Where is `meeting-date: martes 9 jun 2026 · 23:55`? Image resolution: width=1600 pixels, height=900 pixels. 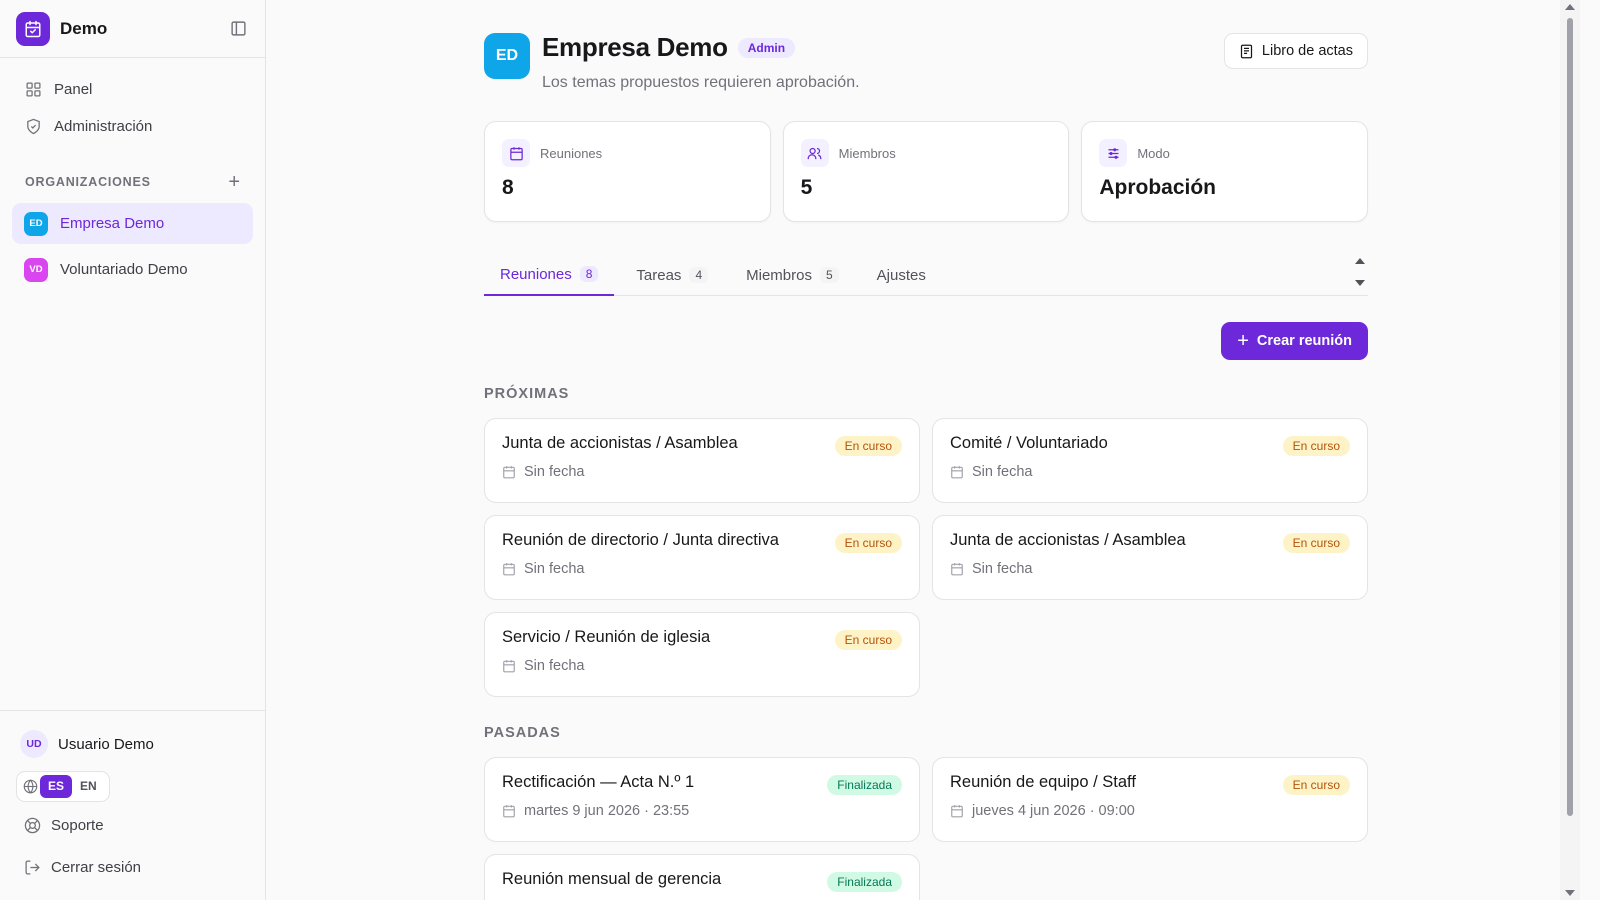
meeting-date: martes 9 jun 2026 · 23:55 is located at coordinates (607, 811).